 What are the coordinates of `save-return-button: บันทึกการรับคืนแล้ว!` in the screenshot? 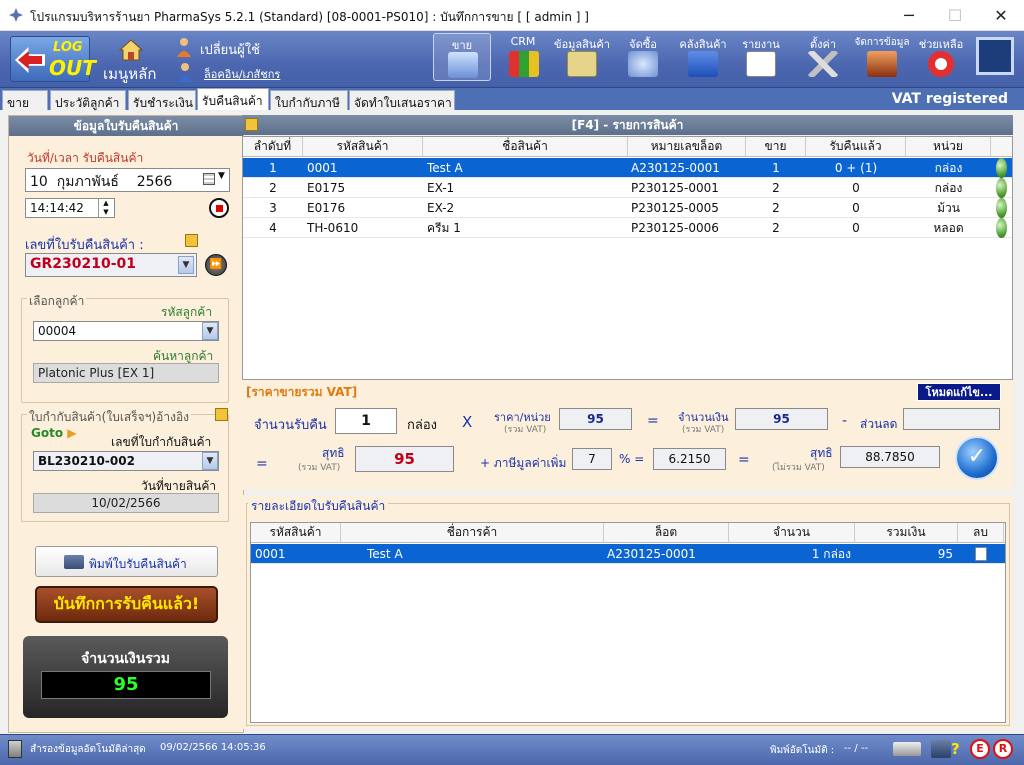 It's located at (126, 604).